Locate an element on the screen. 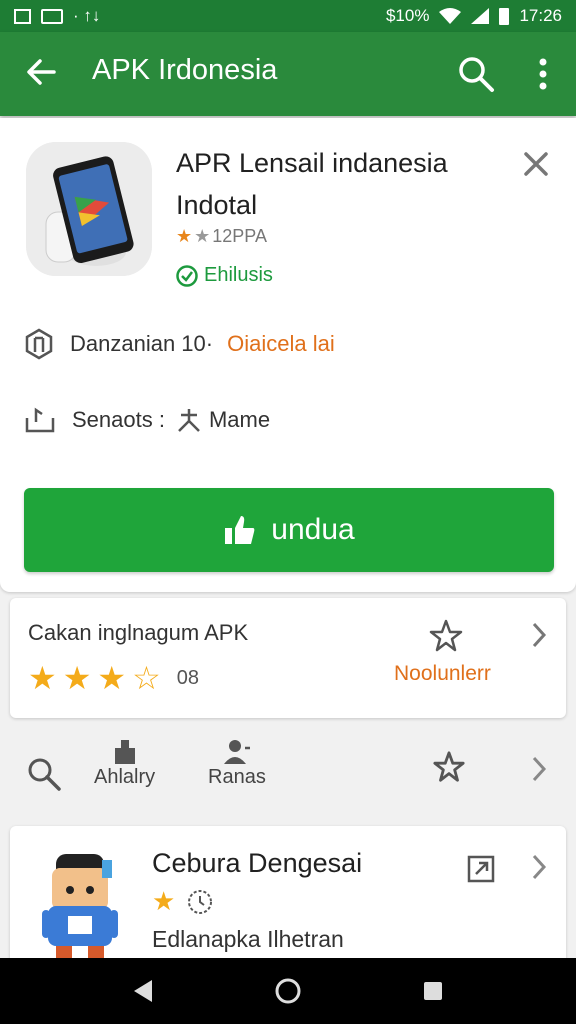 The image size is (576, 1024). permissions-row: Senaots : Mame is located at coordinates (147, 420).